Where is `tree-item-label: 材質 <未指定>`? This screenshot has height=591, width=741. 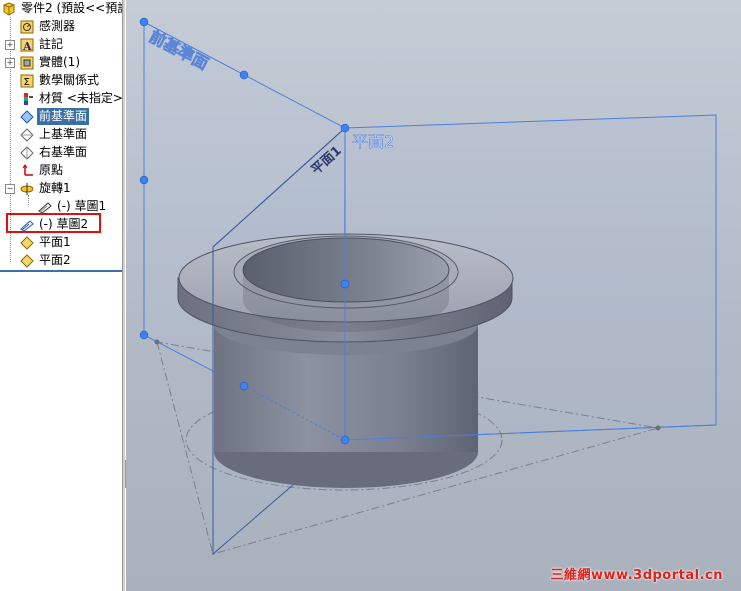 tree-item-label: 材質 <未指定> is located at coordinates (80, 98).